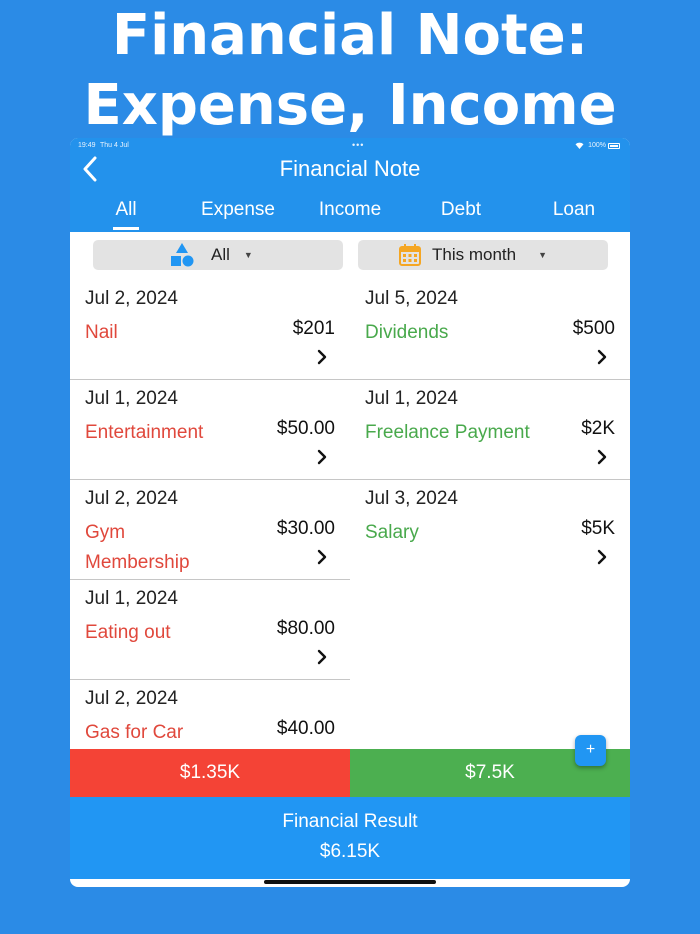  I want to click on status-bar: 19:49 Thu 4 Jul ••• 100%, so click(349, 146).